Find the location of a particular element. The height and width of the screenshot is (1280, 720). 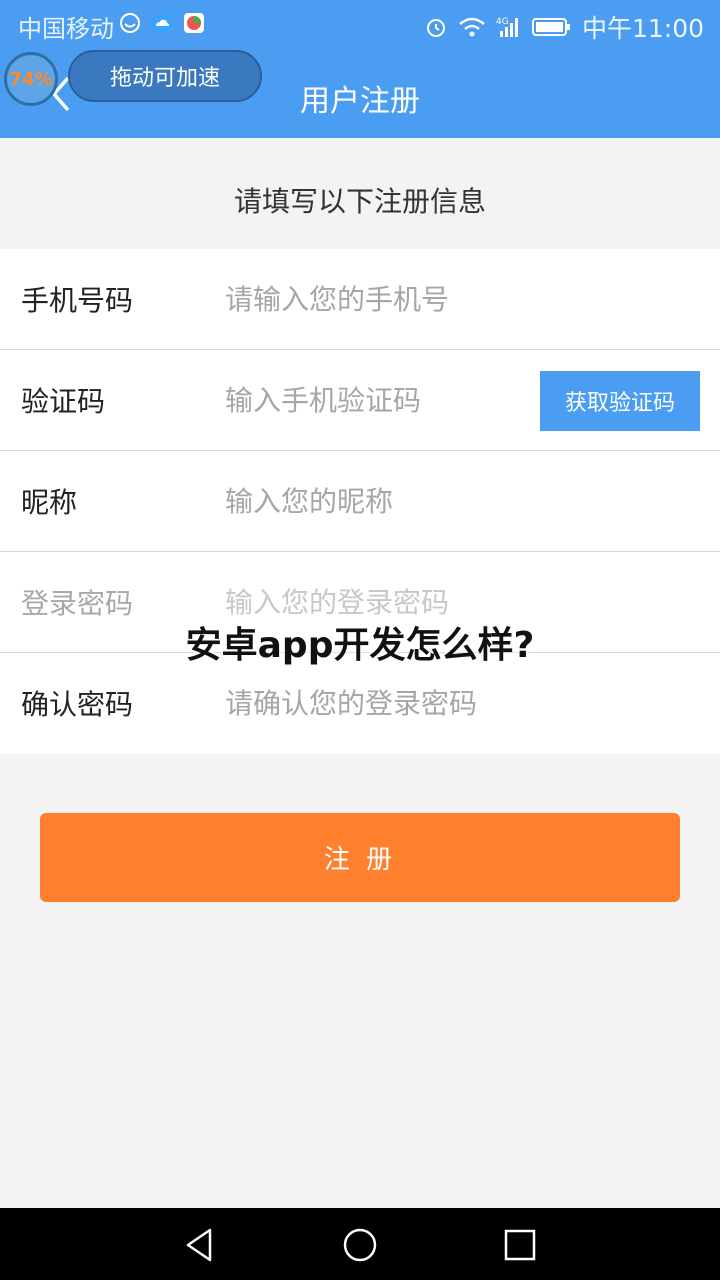

code-row: 验证码 获取验证码 is located at coordinates (360, 400).